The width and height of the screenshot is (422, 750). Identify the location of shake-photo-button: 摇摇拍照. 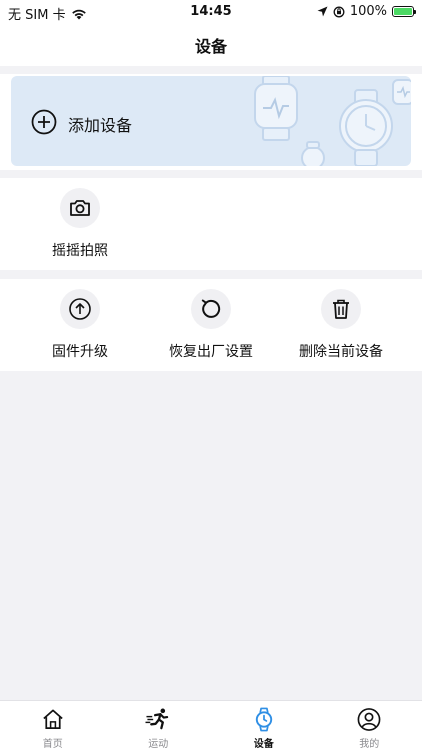
(80, 224).